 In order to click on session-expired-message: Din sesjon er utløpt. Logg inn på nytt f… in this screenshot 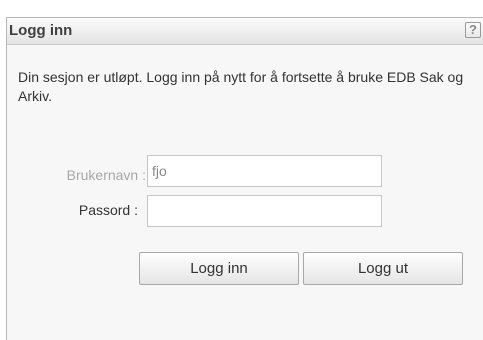, I will do `click(241, 86)`.